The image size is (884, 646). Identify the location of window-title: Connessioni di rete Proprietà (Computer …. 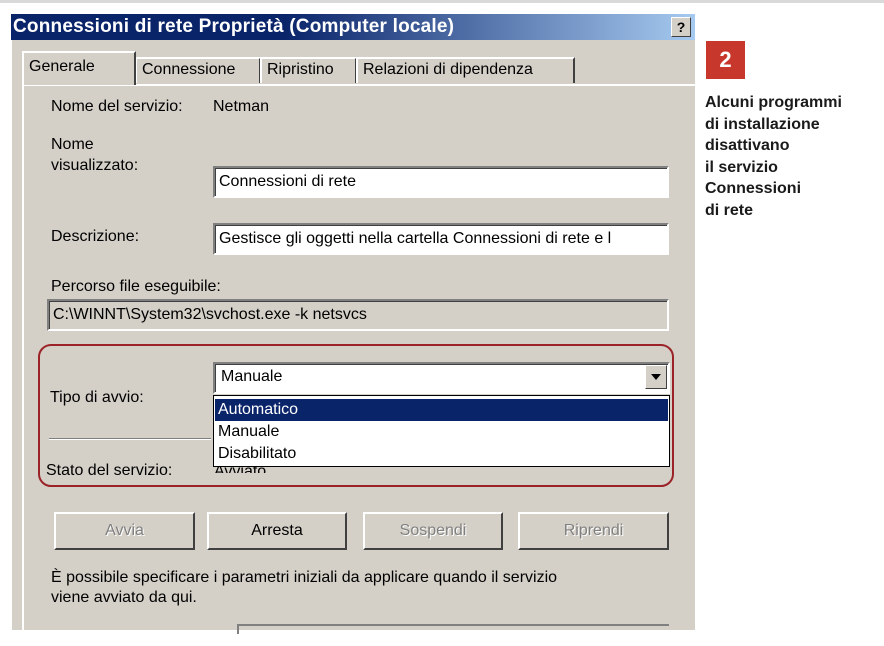
(234, 26).